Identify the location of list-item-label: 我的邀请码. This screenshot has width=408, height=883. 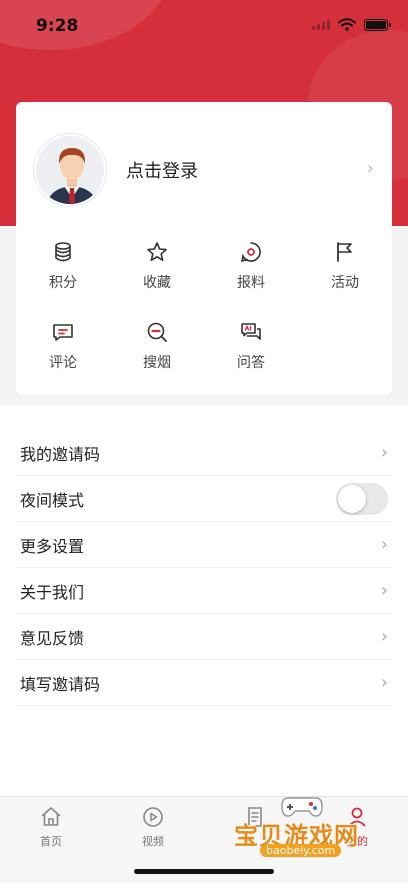
(60, 454).